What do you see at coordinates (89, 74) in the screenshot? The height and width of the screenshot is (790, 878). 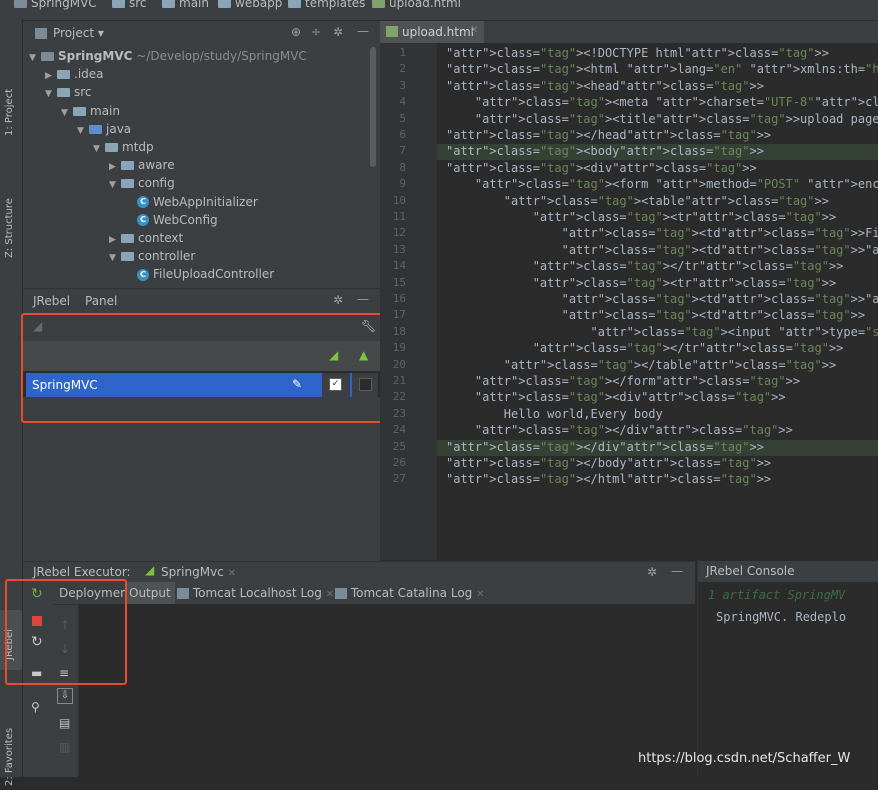 I see `tree-node-label: .idea` at bounding box center [89, 74].